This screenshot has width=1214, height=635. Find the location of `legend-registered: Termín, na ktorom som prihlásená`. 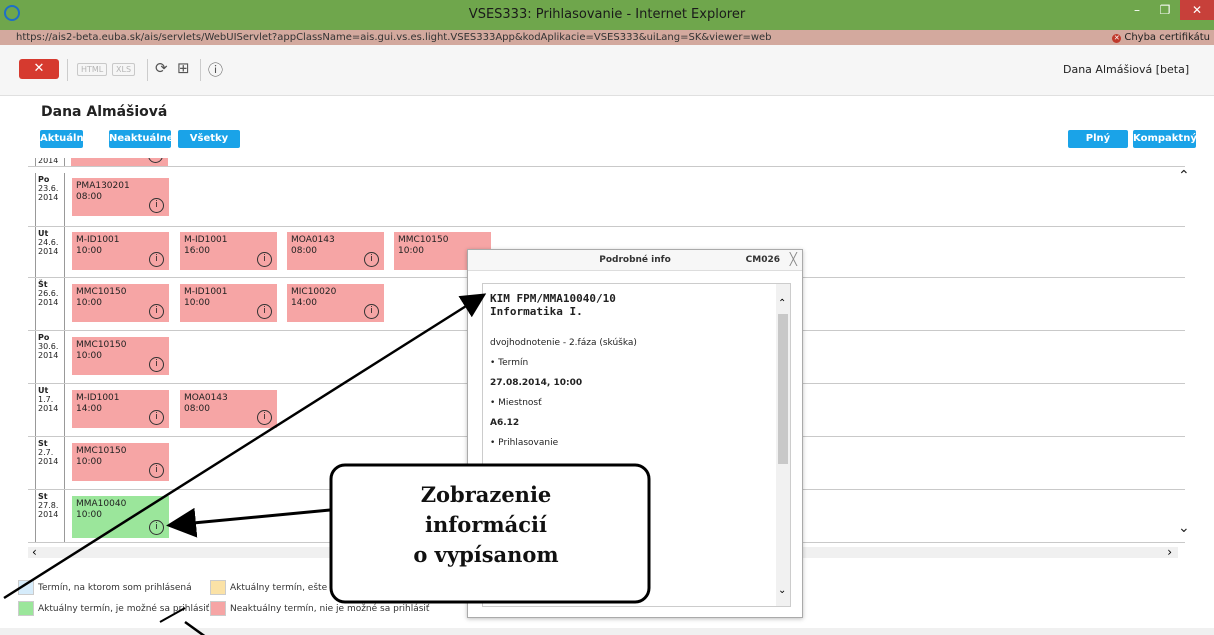

legend-registered: Termín, na ktorom som prihlásená is located at coordinates (105, 587).